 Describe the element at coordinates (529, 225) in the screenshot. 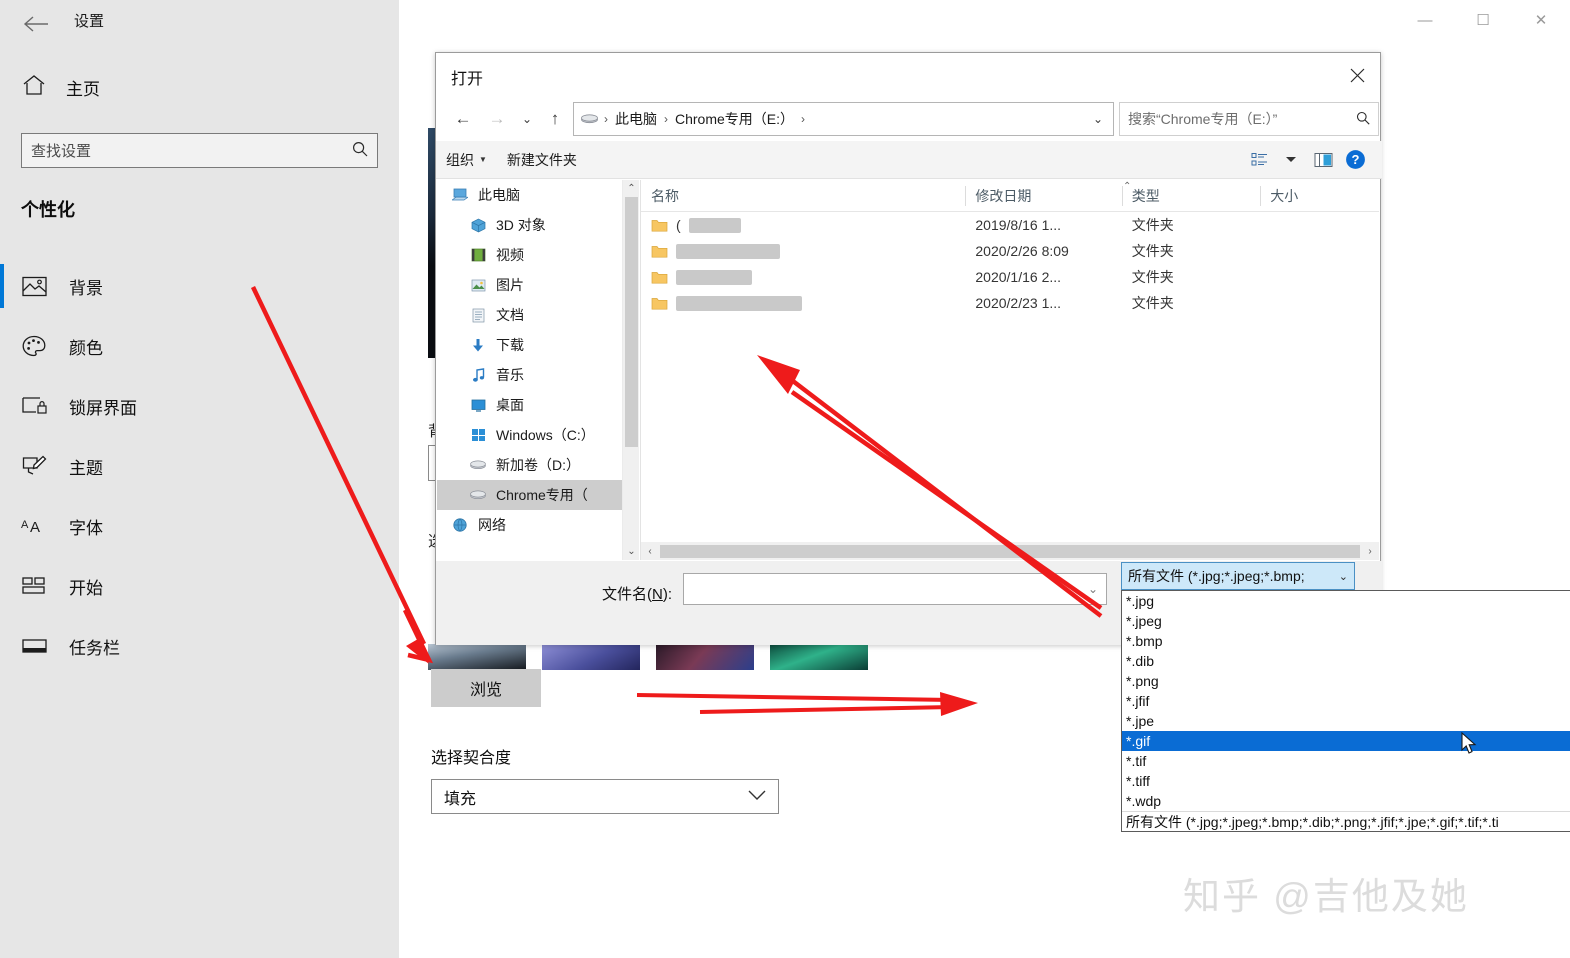

I see `tree-item-3d-objects: 3D 对象` at that location.